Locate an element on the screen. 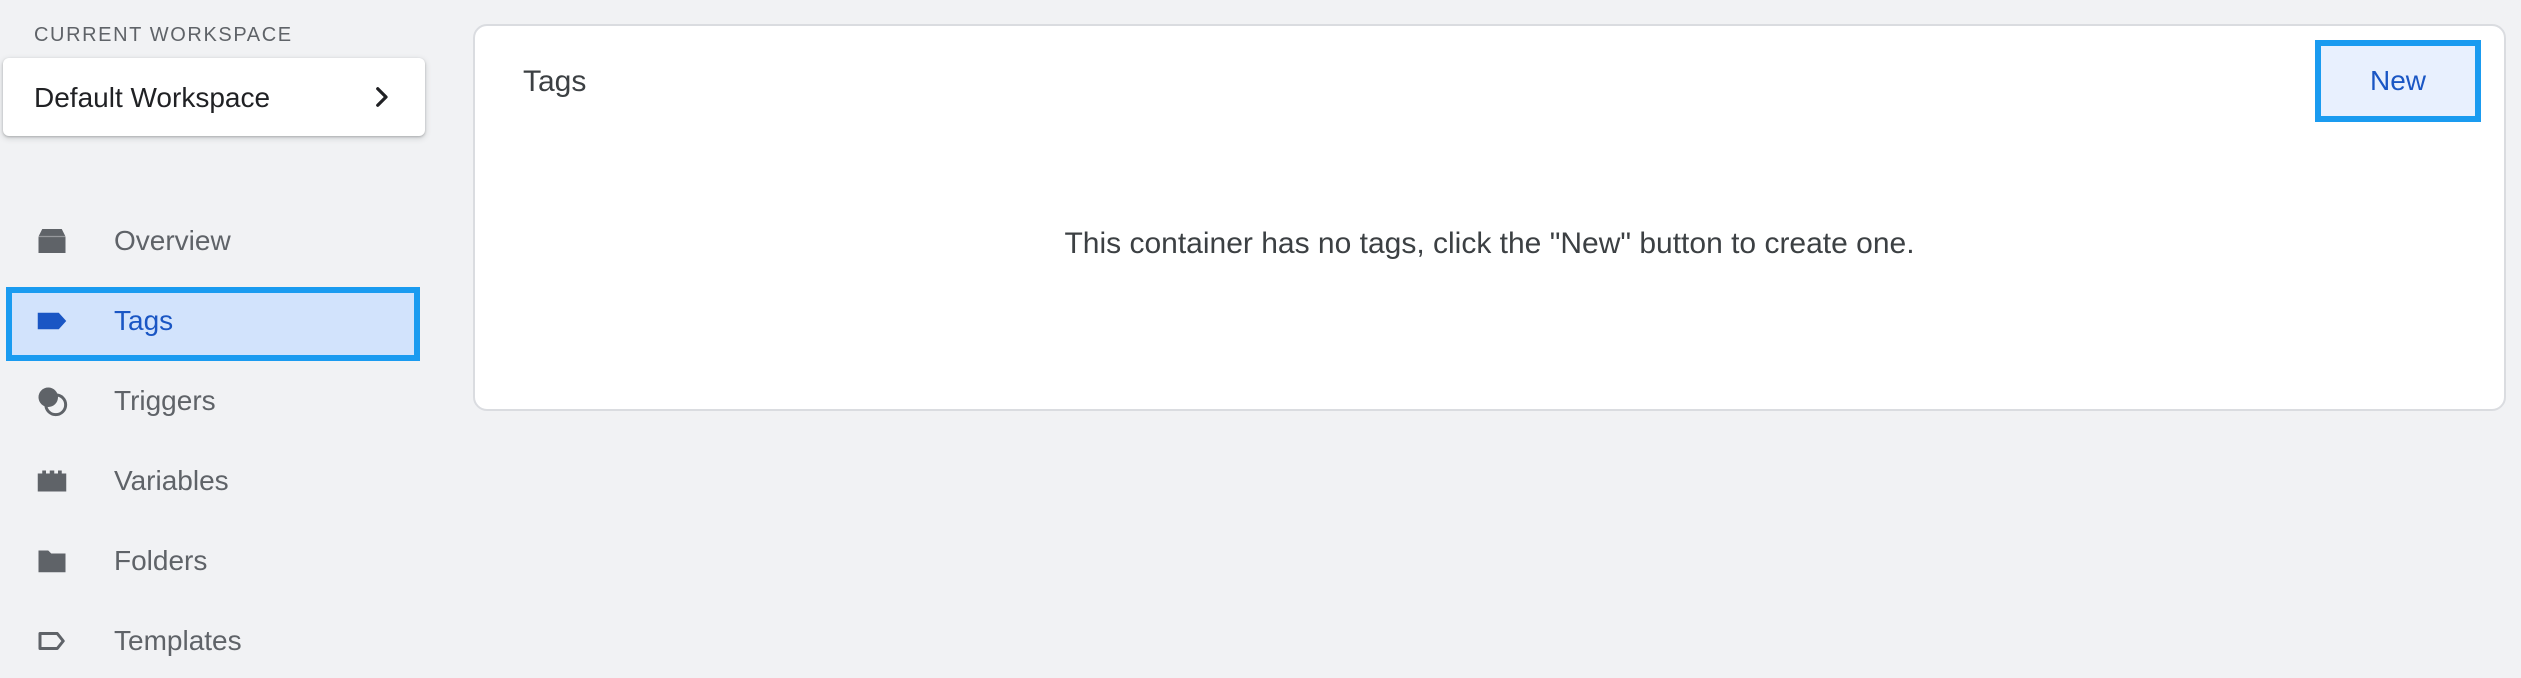 This screenshot has width=2521, height=678. sidebar-item-label: Variables is located at coordinates (171, 480).